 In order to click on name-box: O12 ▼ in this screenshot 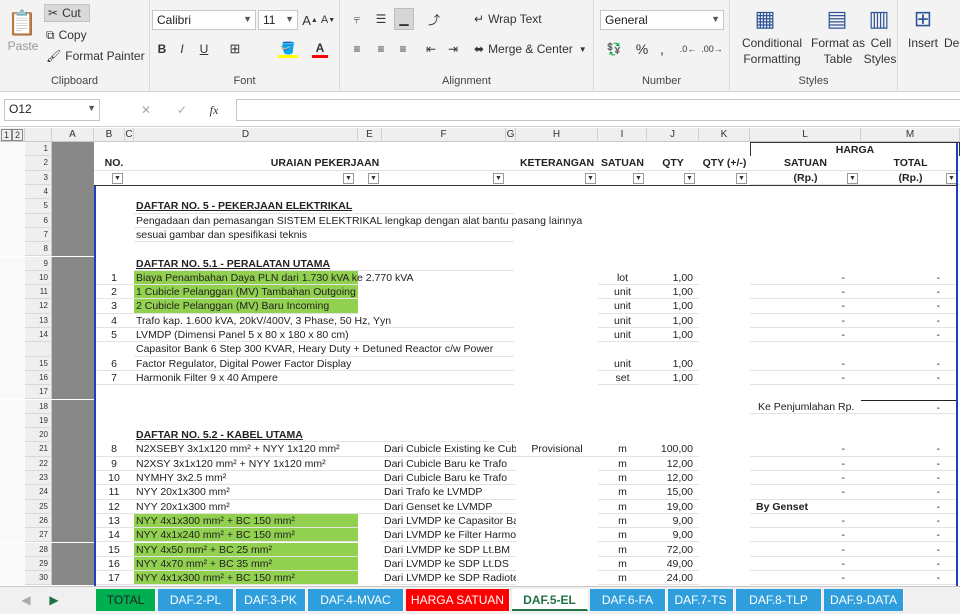, I will do `click(52, 110)`.